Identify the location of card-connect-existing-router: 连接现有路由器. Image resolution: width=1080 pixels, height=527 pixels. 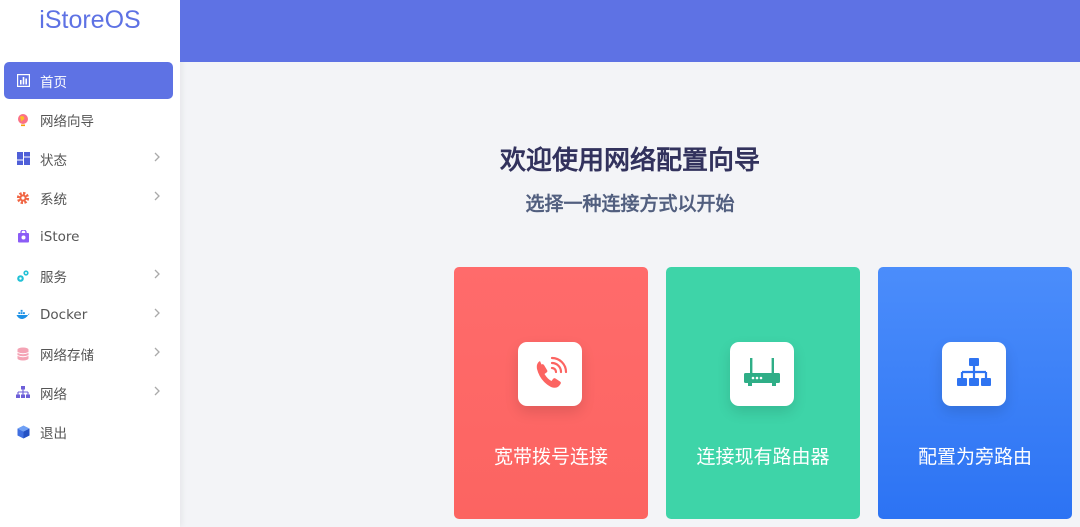
(763, 393).